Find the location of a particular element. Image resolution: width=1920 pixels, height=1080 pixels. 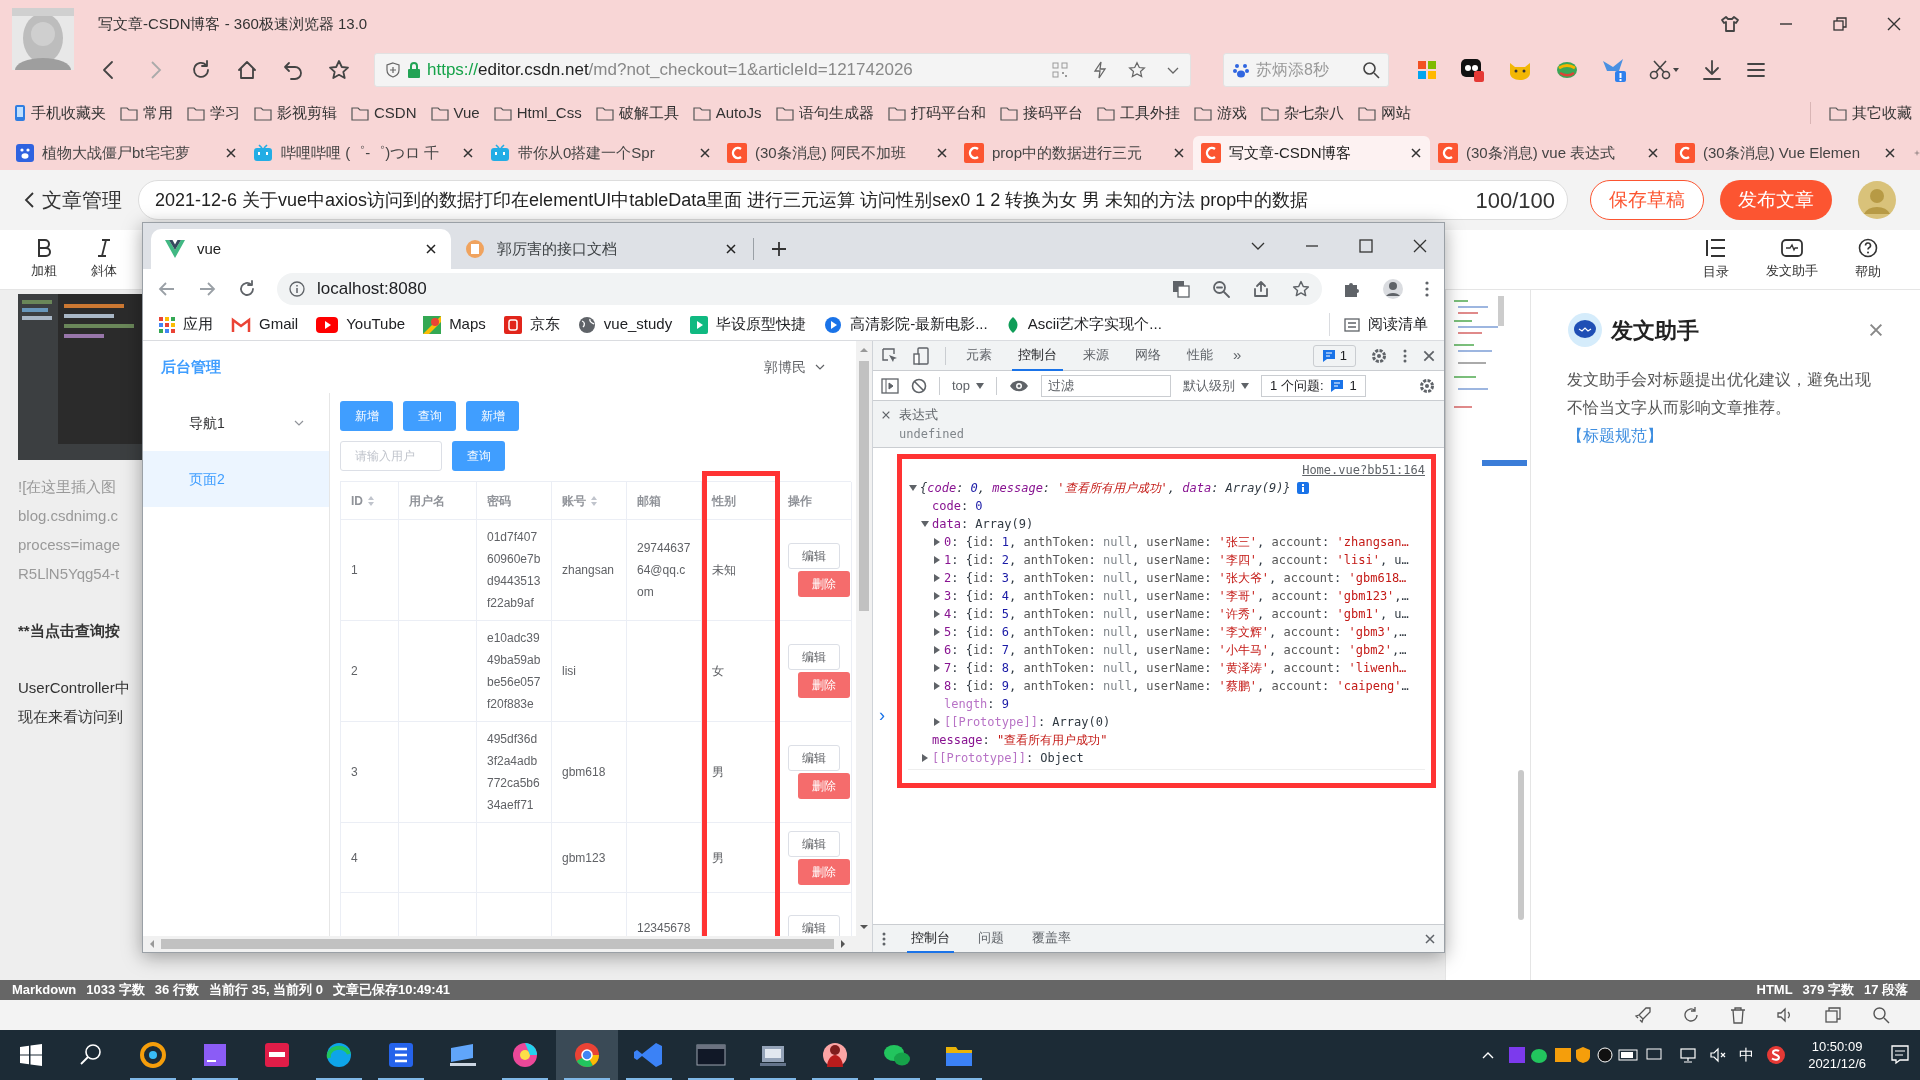

bookmark: 打码平台和 is located at coordinates (936, 113).